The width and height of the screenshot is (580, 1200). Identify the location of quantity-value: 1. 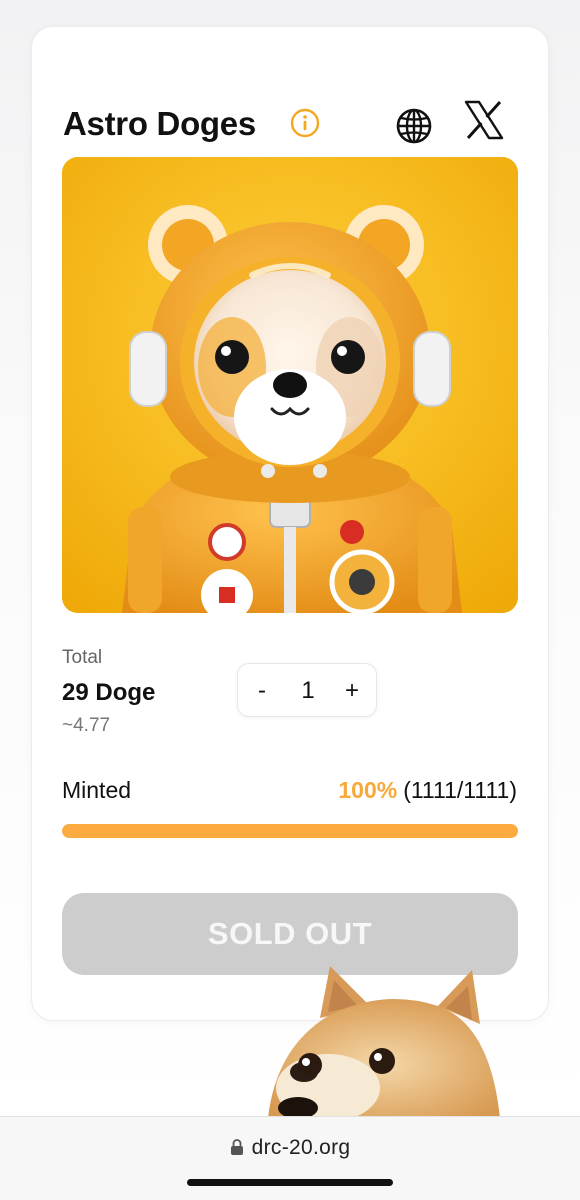
(308, 690).